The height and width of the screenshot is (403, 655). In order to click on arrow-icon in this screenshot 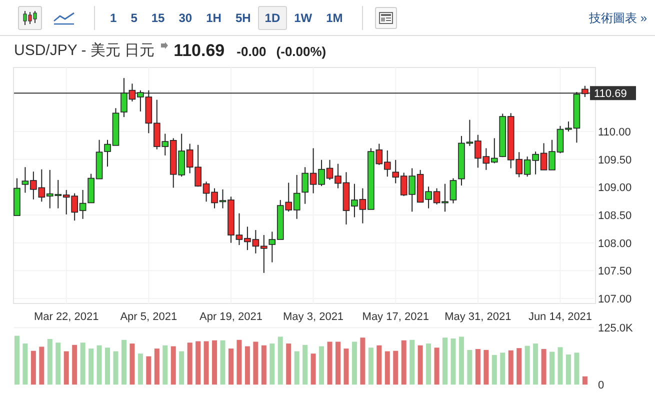, I will do `click(164, 45)`.